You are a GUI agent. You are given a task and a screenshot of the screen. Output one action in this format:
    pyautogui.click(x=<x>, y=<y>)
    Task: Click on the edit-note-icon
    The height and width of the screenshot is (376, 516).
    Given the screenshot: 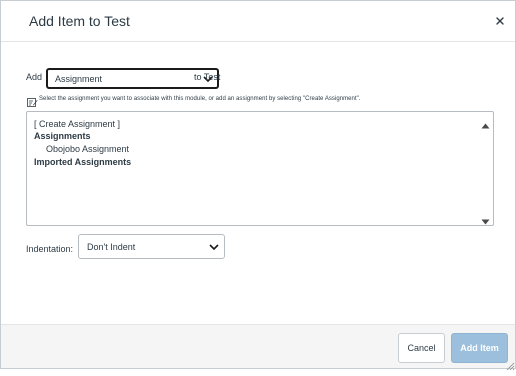 What is the action you would take?
    pyautogui.click(x=32, y=101)
    